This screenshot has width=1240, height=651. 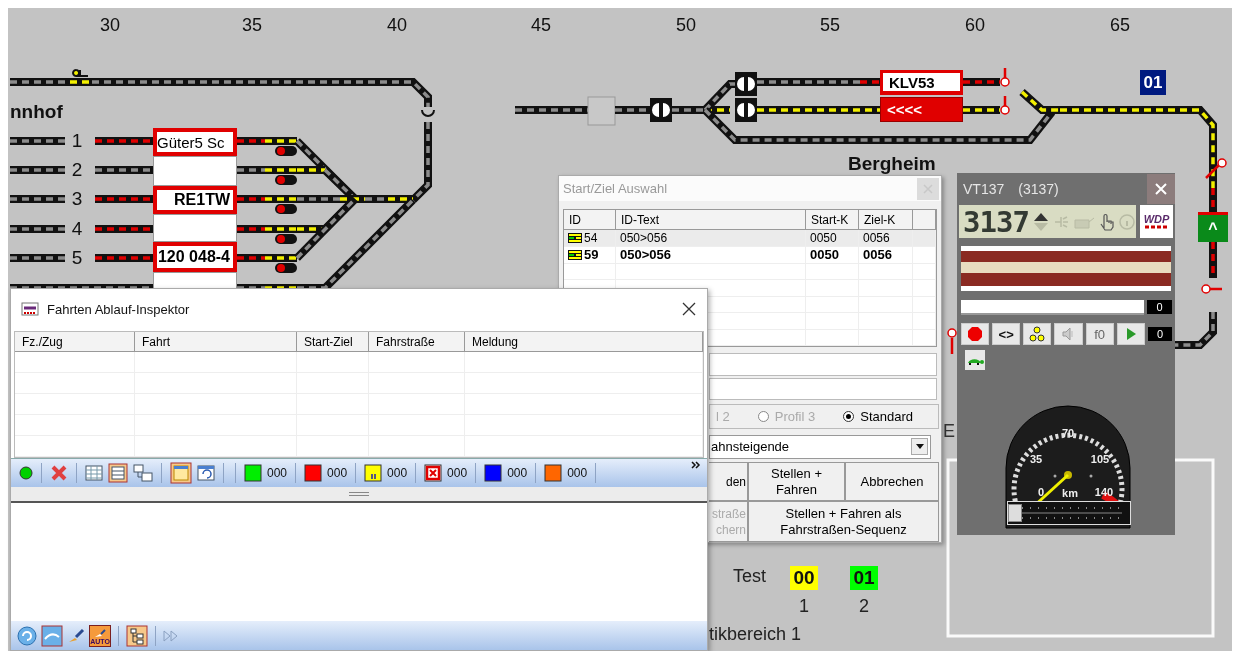 What do you see at coordinates (77, 258) in the screenshot?
I see `track-number: 5` at bounding box center [77, 258].